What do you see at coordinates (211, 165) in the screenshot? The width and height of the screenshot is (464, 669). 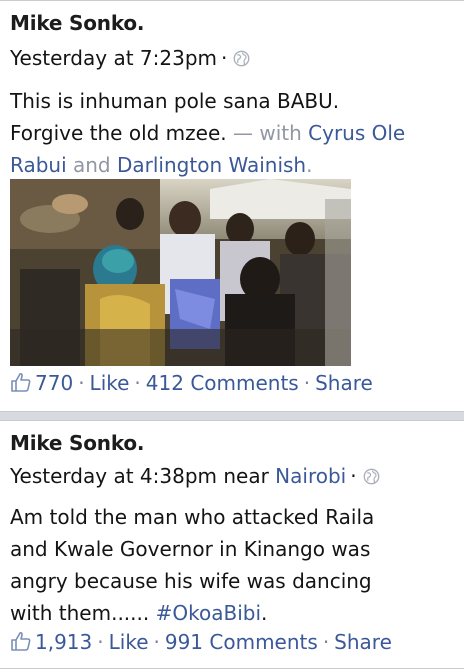 I see `tagged-person-link: Darlington Wainish` at bounding box center [211, 165].